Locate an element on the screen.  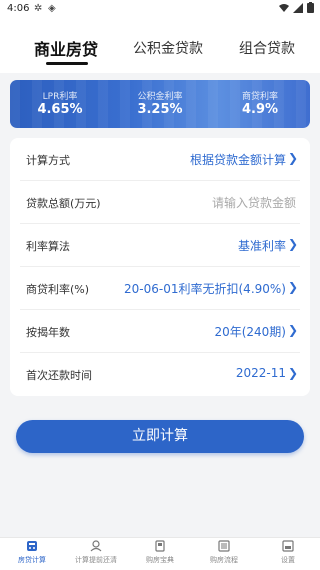
wifi-icon is located at coordinates (284, 7).